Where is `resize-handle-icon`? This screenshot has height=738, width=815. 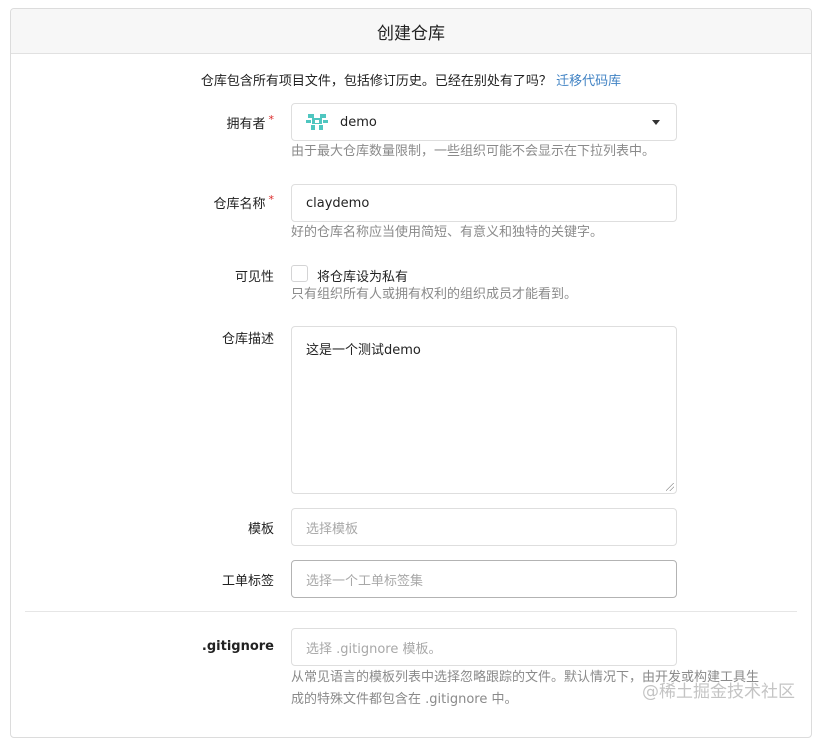
resize-handle-icon is located at coordinates (670, 487).